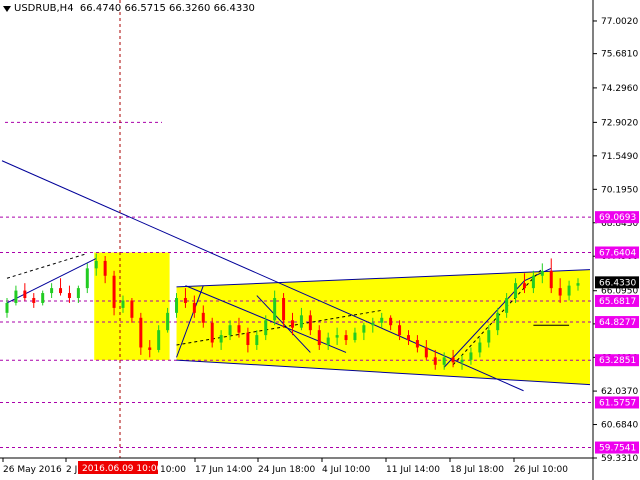  What do you see at coordinates (619, 55) in the screenshot?
I see `price-tick-label: 75.6810` at bounding box center [619, 55].